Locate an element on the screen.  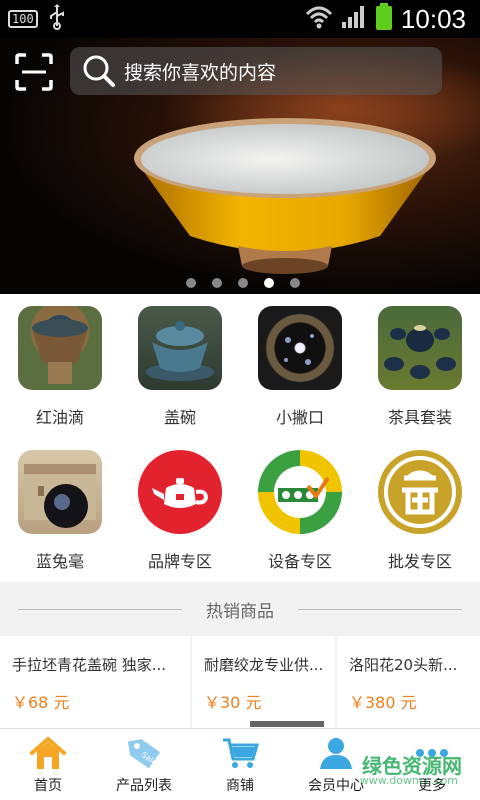
status-bar: 100 10:03 is located at coordinates (240, 19).